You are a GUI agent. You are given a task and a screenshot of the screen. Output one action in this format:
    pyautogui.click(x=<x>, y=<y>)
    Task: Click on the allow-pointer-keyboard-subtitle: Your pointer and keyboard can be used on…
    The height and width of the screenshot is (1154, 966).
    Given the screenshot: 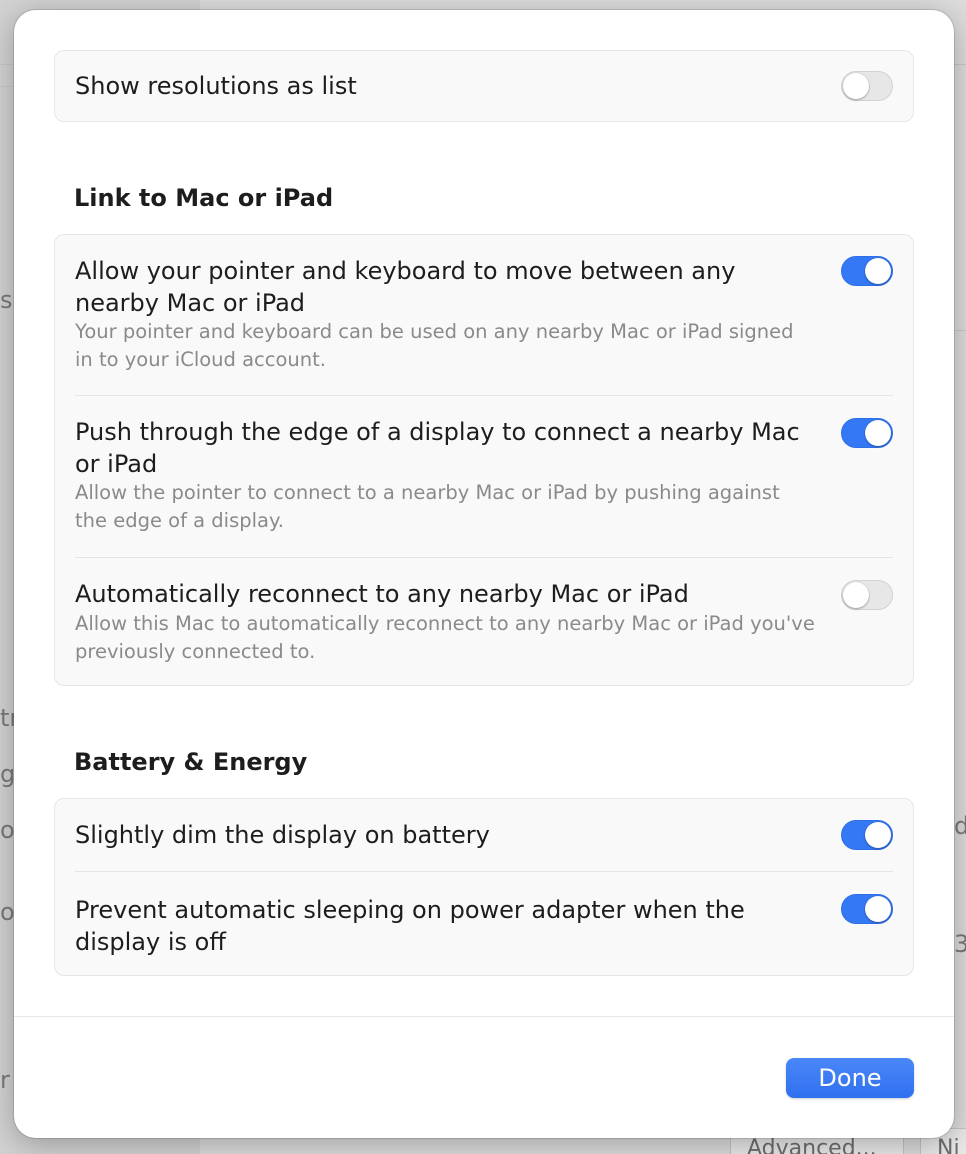 What is the action you would take?
    pyautogui.click(x=434, y=345)
    